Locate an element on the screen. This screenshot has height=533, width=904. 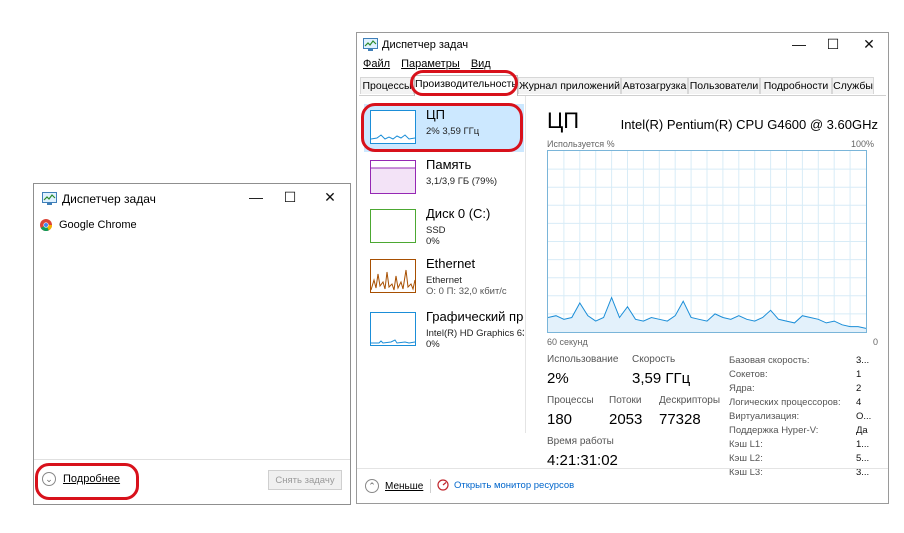
tab-app-history: Журнал приложений is located at coordinates (569, 85).